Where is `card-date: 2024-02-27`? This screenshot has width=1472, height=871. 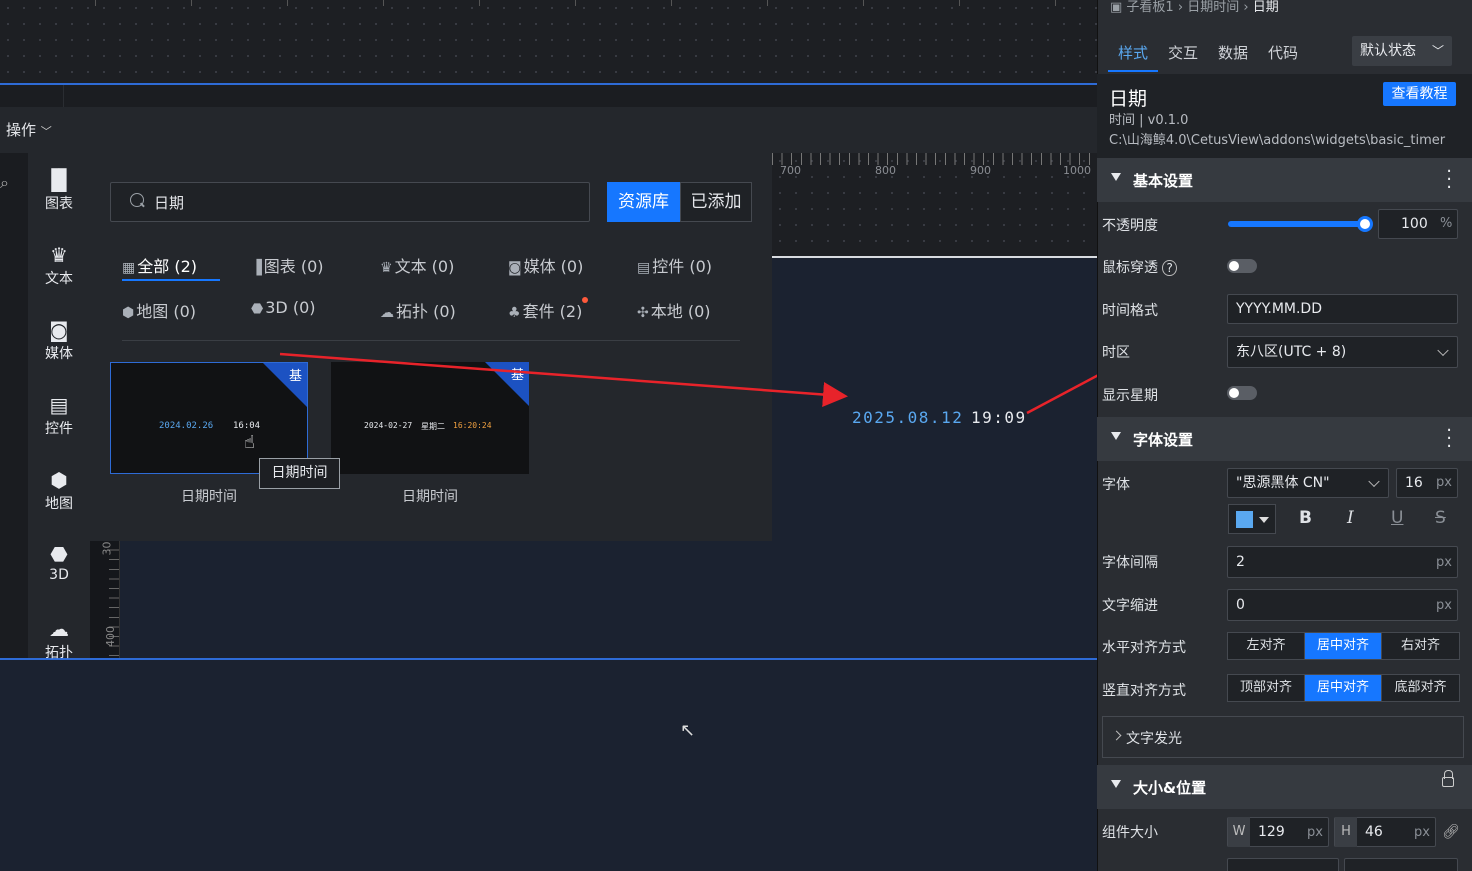 card-date: 2024-02-27 is located at coordinates (388, 425).